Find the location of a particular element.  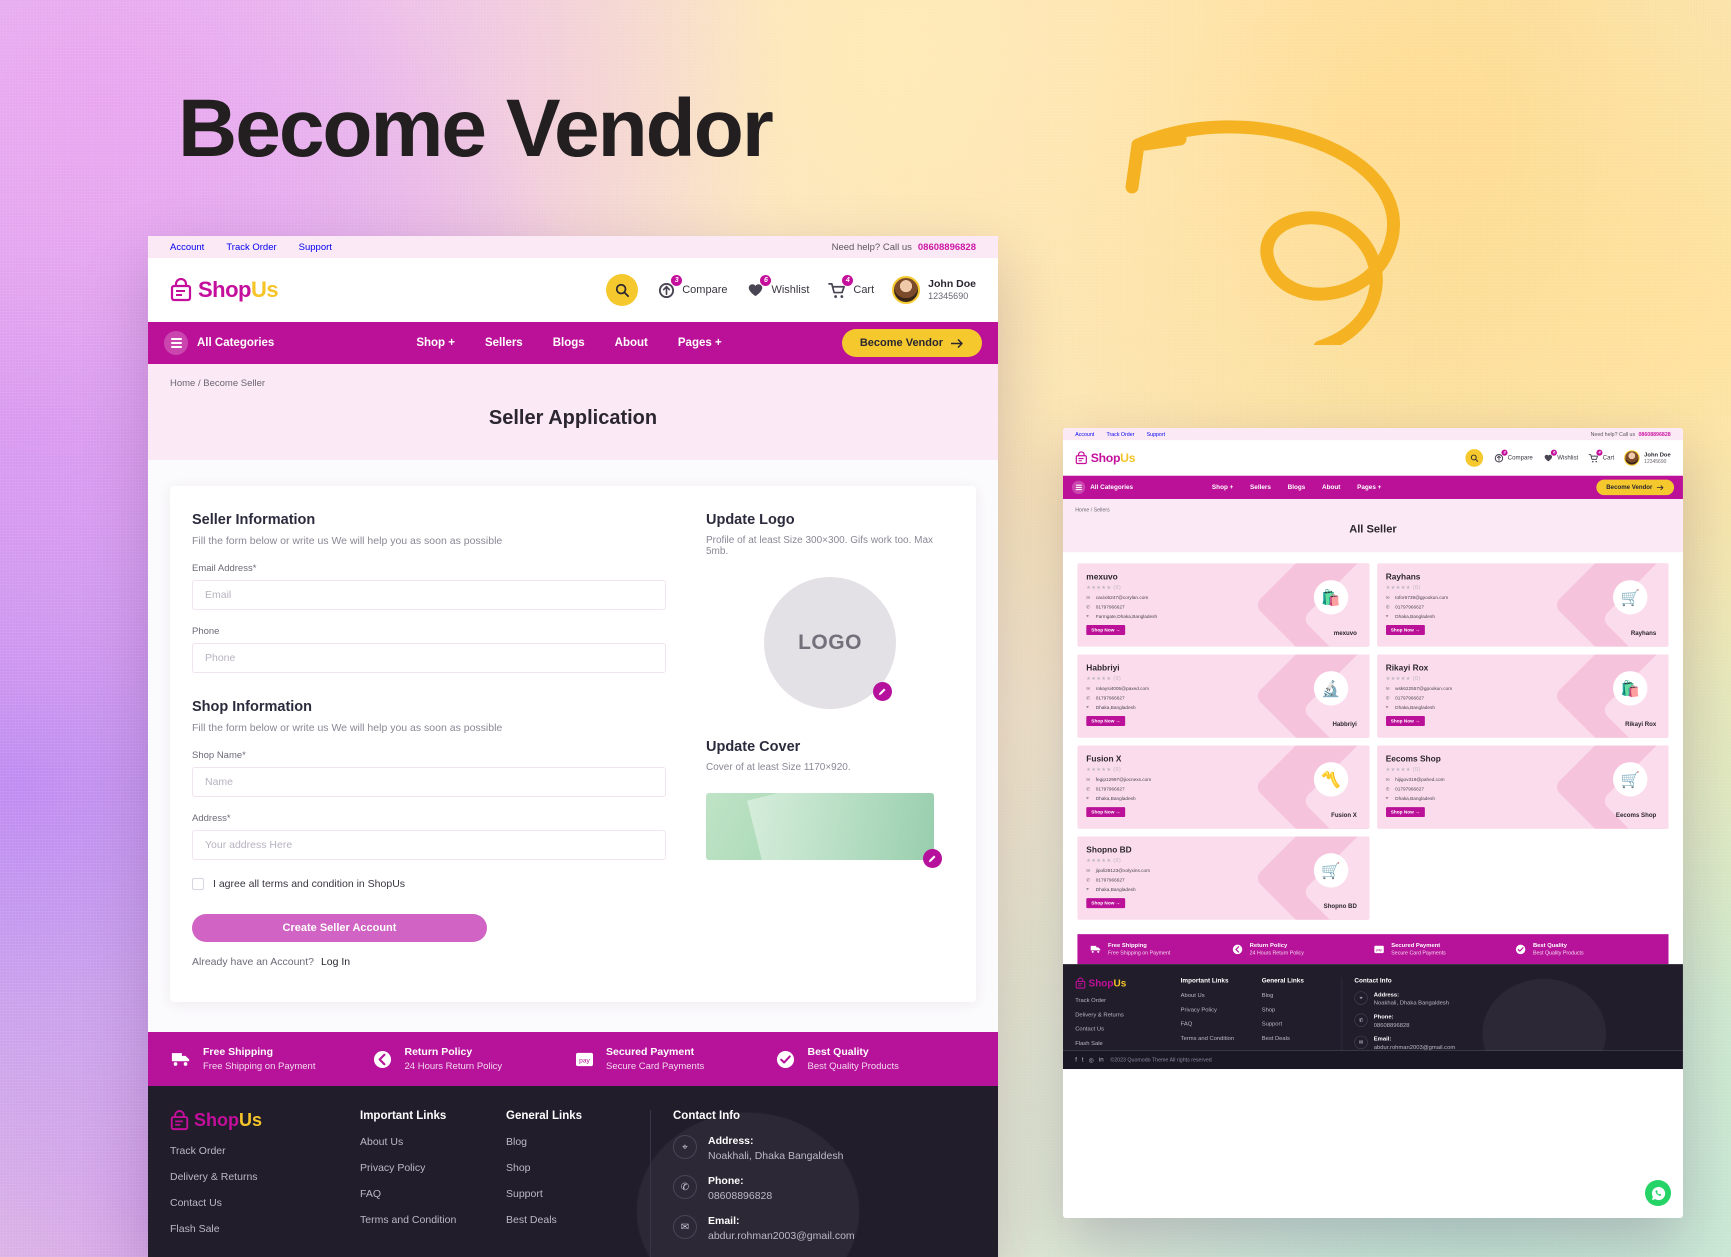

footer-link-terms: Terms and Condition is located at coordinates (433, 1220).